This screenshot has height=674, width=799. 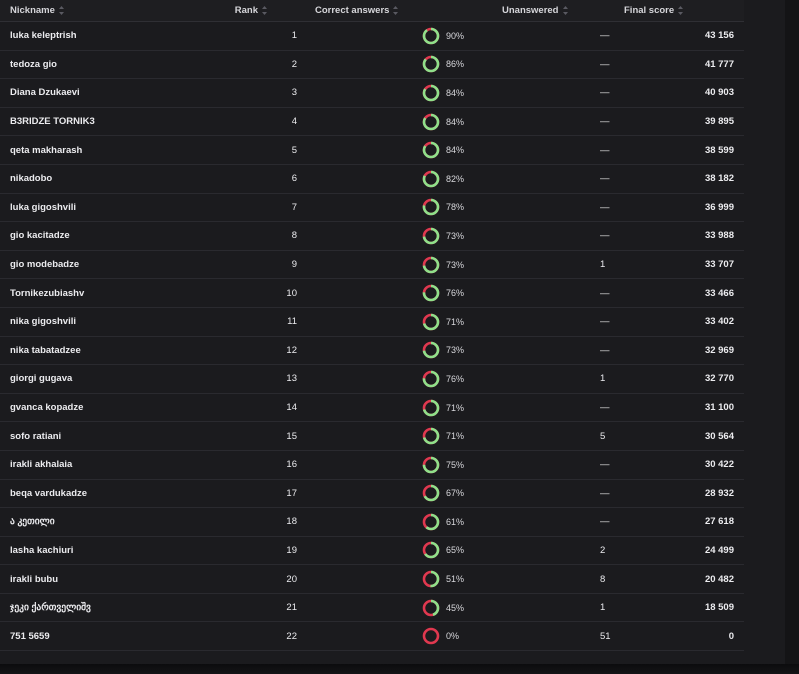 I want to click on player-rank: 21, so click(x=256, y=608).